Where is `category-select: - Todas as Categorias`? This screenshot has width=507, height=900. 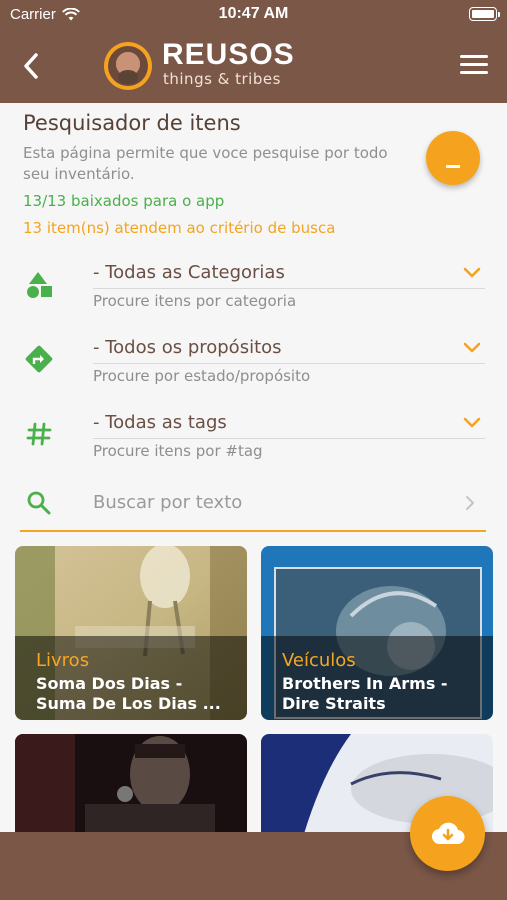
category-select: - Todas as Categorias is located at coordinates (289, 275).